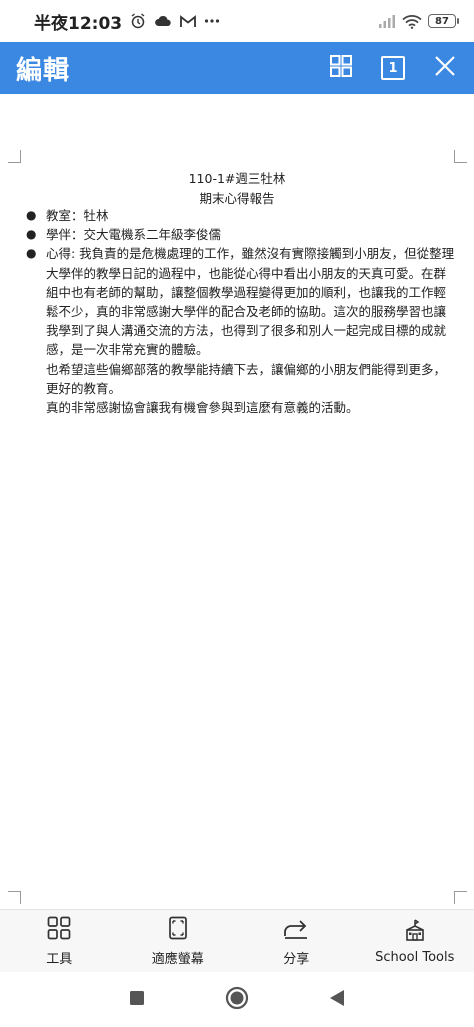 This screenshot has height=1027, width=474. What do you see at coordinates (134, 235) in the screenshot?
I see `bullet-text: 學伴：交大電機系二年級李俊儒` at bounding box center [134, 235].